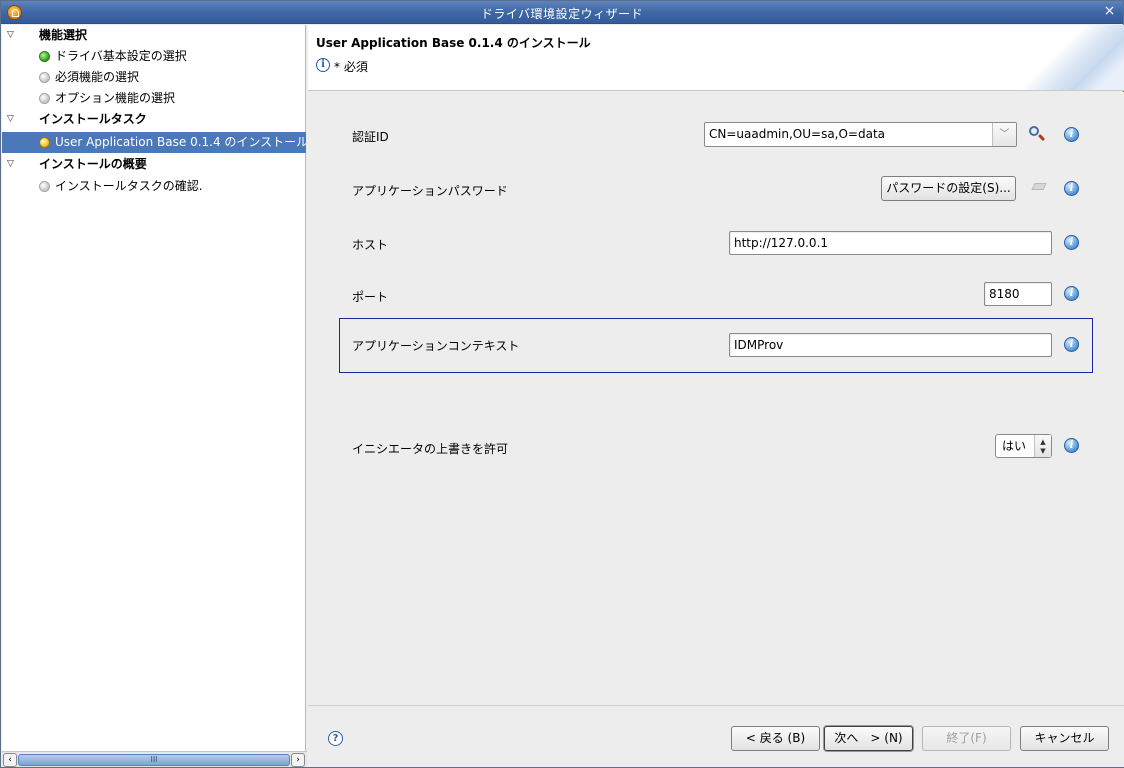 The width and height of the screenshot is (1124, 768). Describe the element at coordinates (716, 736) in the screenshot. I see `wizard-footer: ? < 戻る (B) 次へ > (N) 終了(F) キャンセル` at that location.